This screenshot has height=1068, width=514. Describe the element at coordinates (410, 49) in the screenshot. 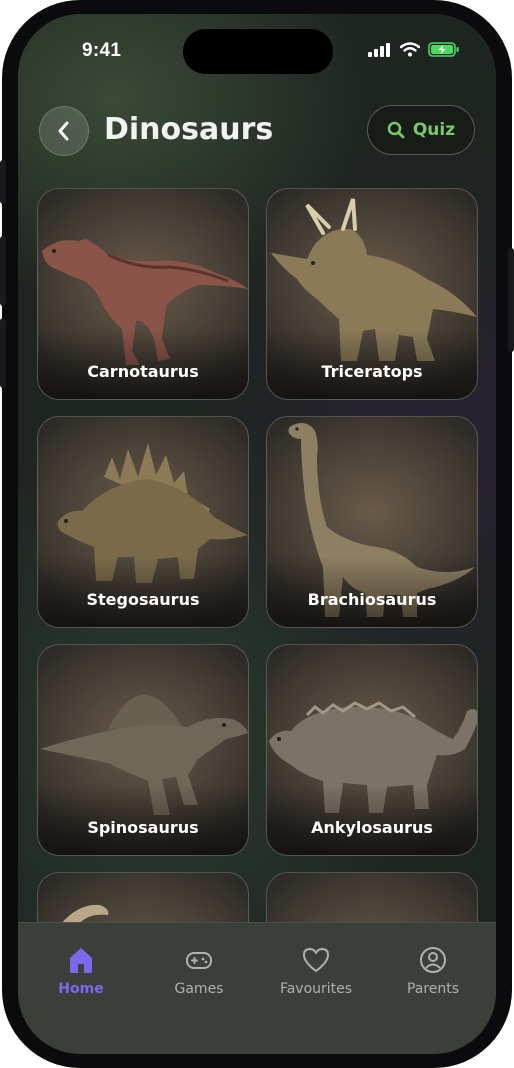

I see `wifi-icon` at that location.